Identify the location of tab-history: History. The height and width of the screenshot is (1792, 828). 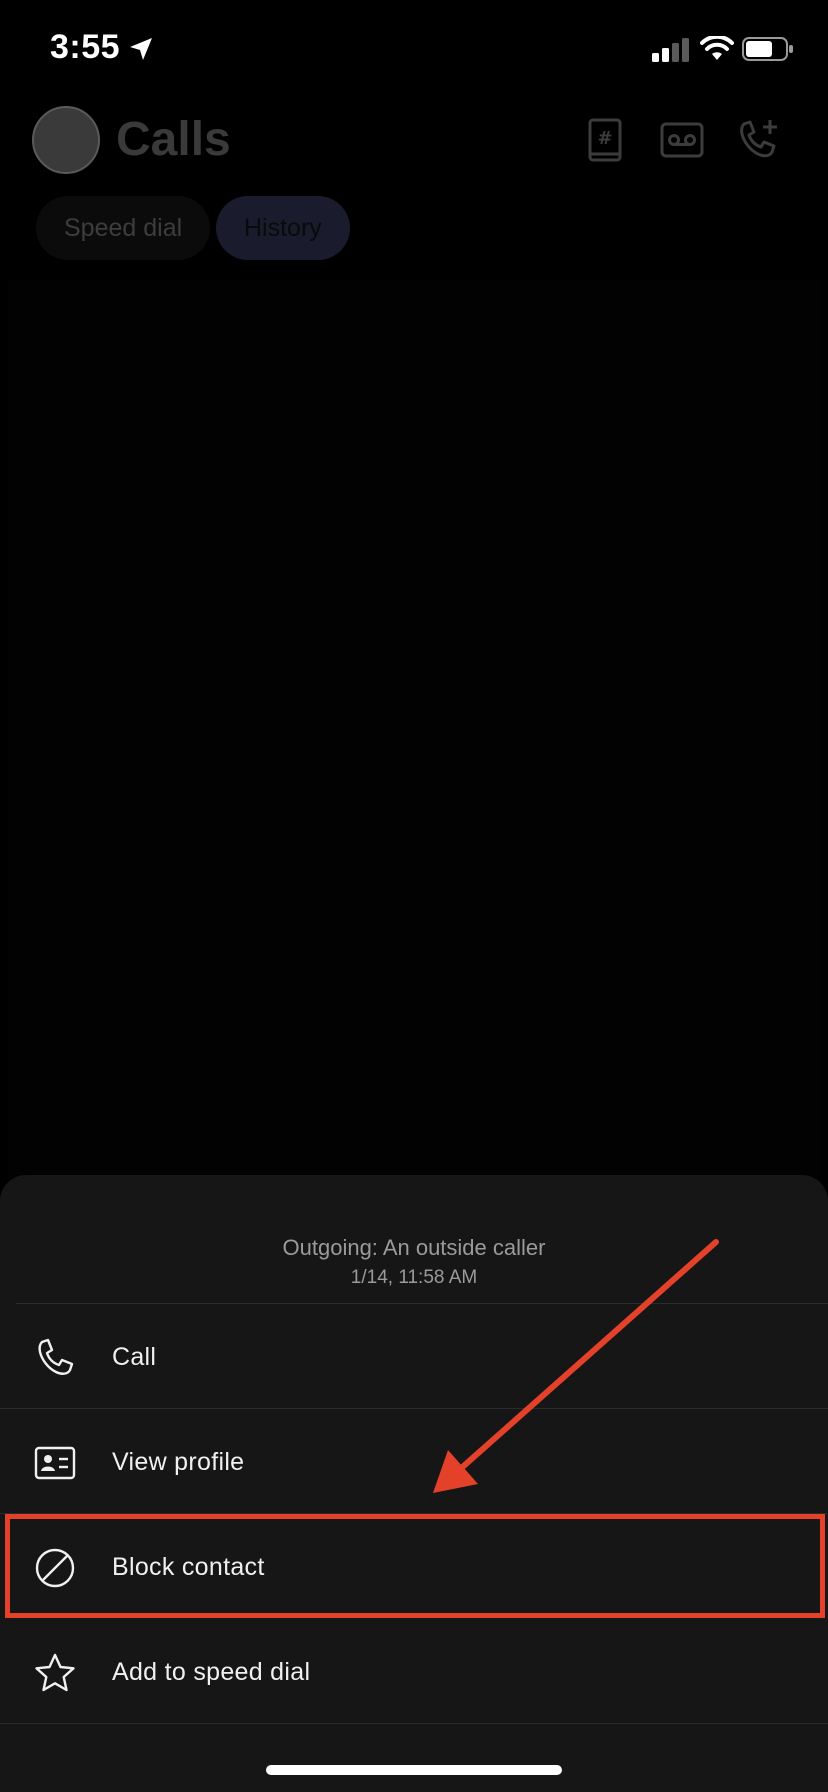
(283, 228).